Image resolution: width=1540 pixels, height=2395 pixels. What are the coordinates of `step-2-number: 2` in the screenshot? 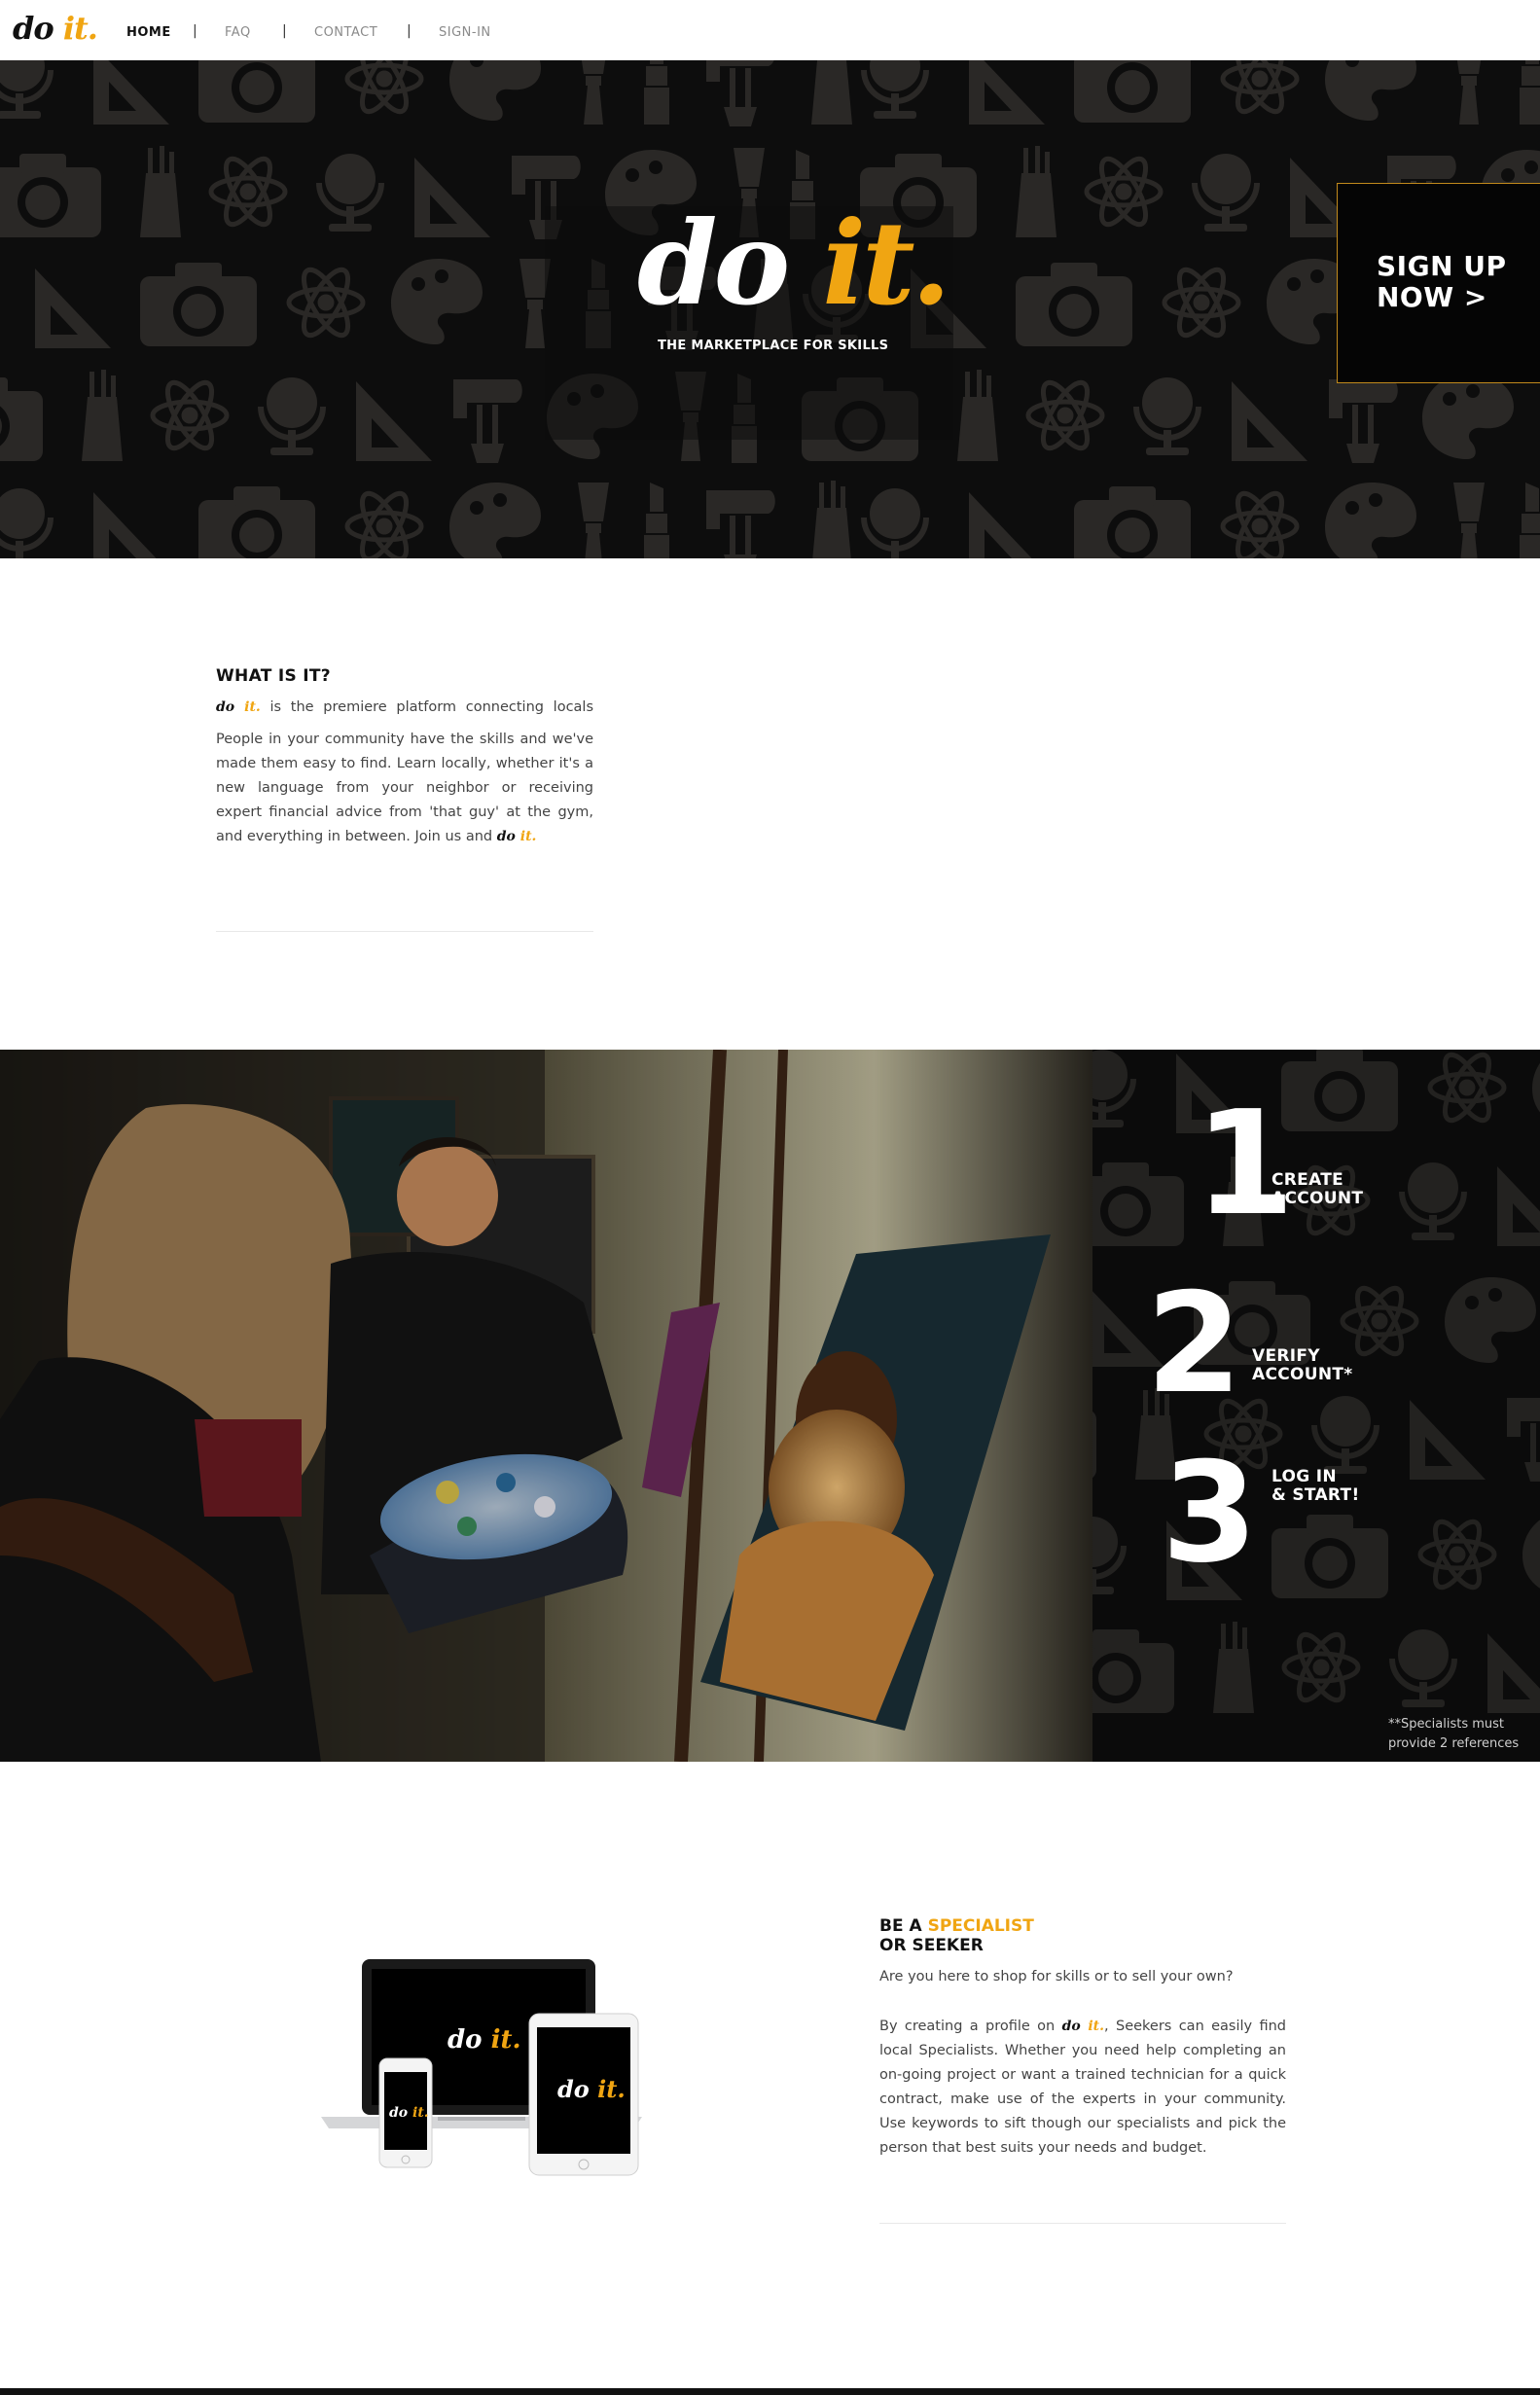 It's located at (1194, 1344).